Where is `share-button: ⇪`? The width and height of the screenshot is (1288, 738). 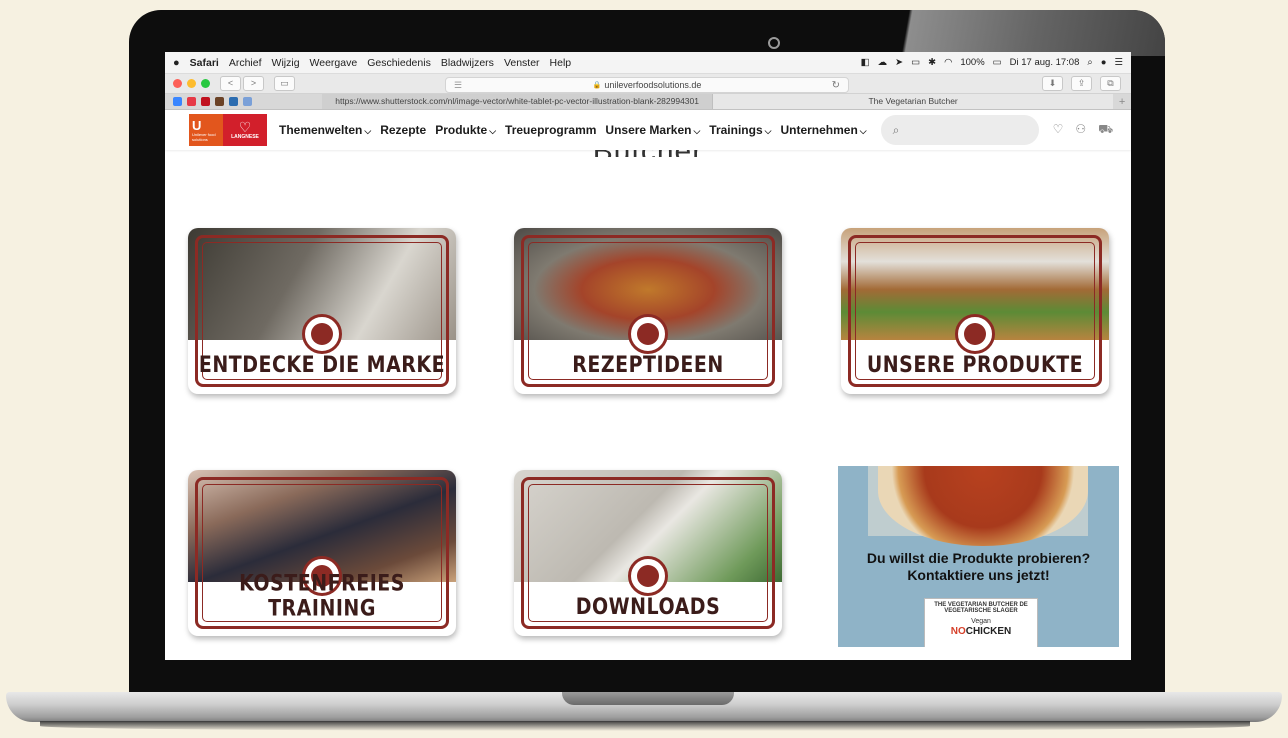
share-button: ⇪ is located at coordinates (1081, 83).